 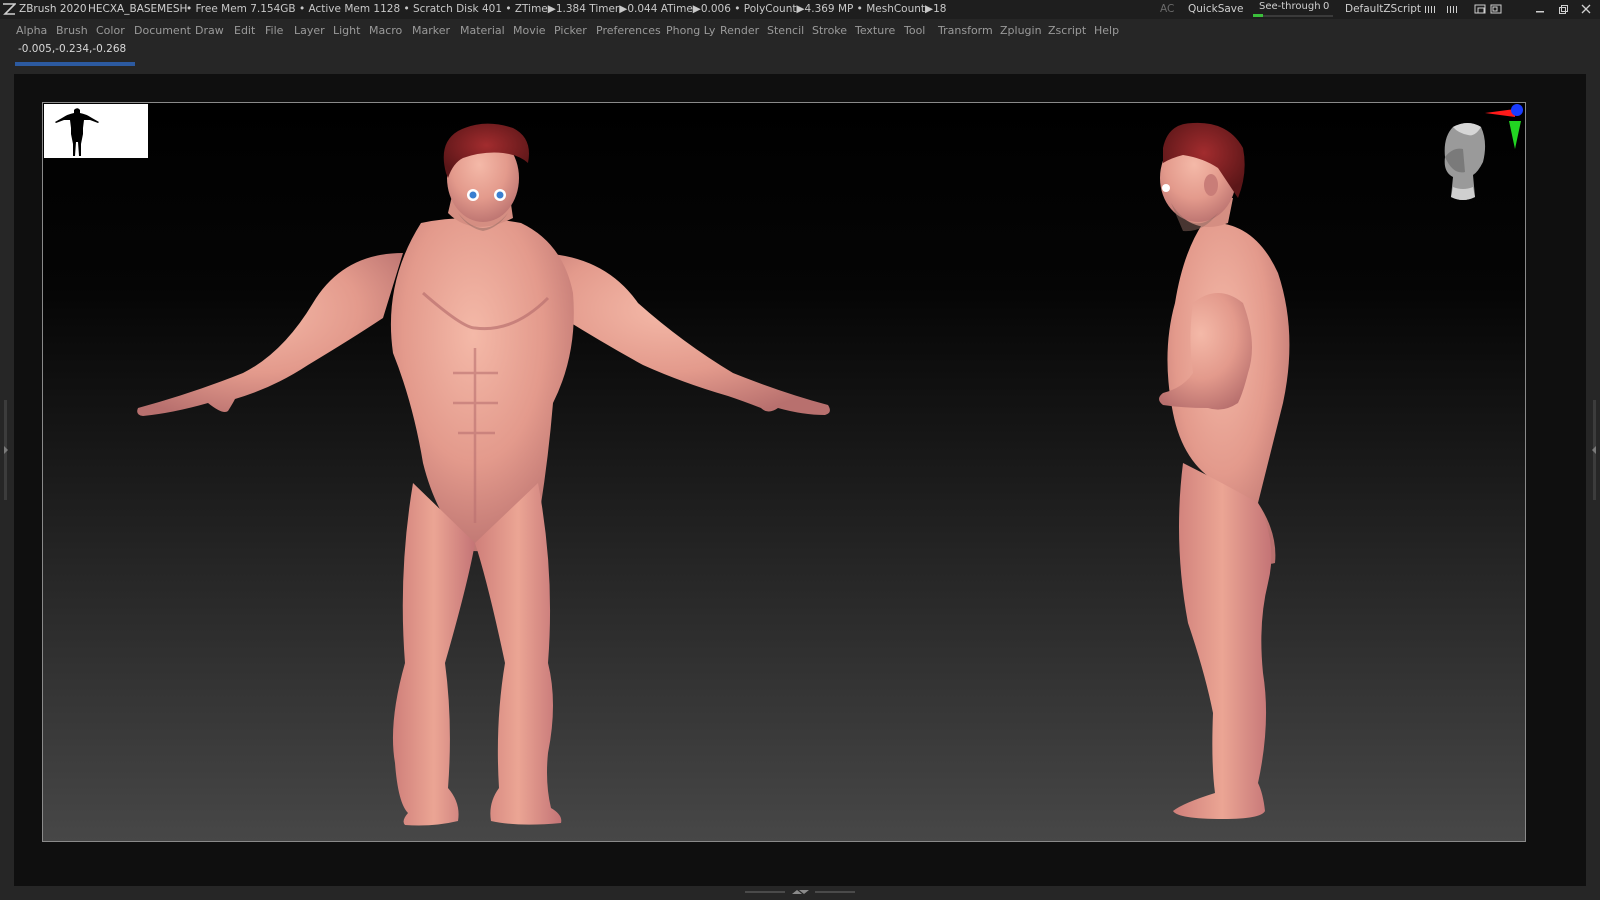 I want to click on progress-indicator, so click(x=75, y=64).